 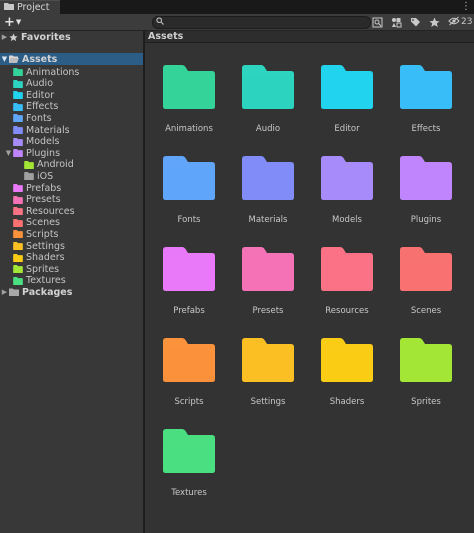 What do you see at coordinates (71, 281) in the screenshot?
I see `tree-item-textures: Textures` at bounding box center [71, 281].